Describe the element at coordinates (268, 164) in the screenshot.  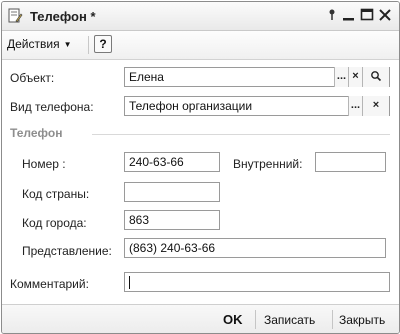
I see `internal-label: Внутренний:` at that location.